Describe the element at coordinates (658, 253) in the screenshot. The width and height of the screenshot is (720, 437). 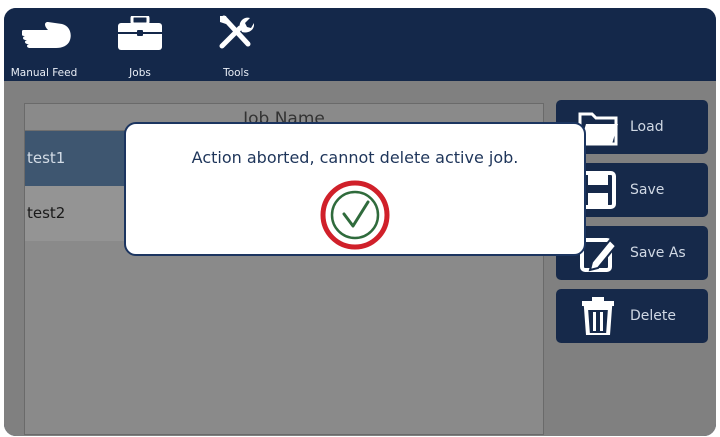
I see `save-as-label: Save As` at that location.